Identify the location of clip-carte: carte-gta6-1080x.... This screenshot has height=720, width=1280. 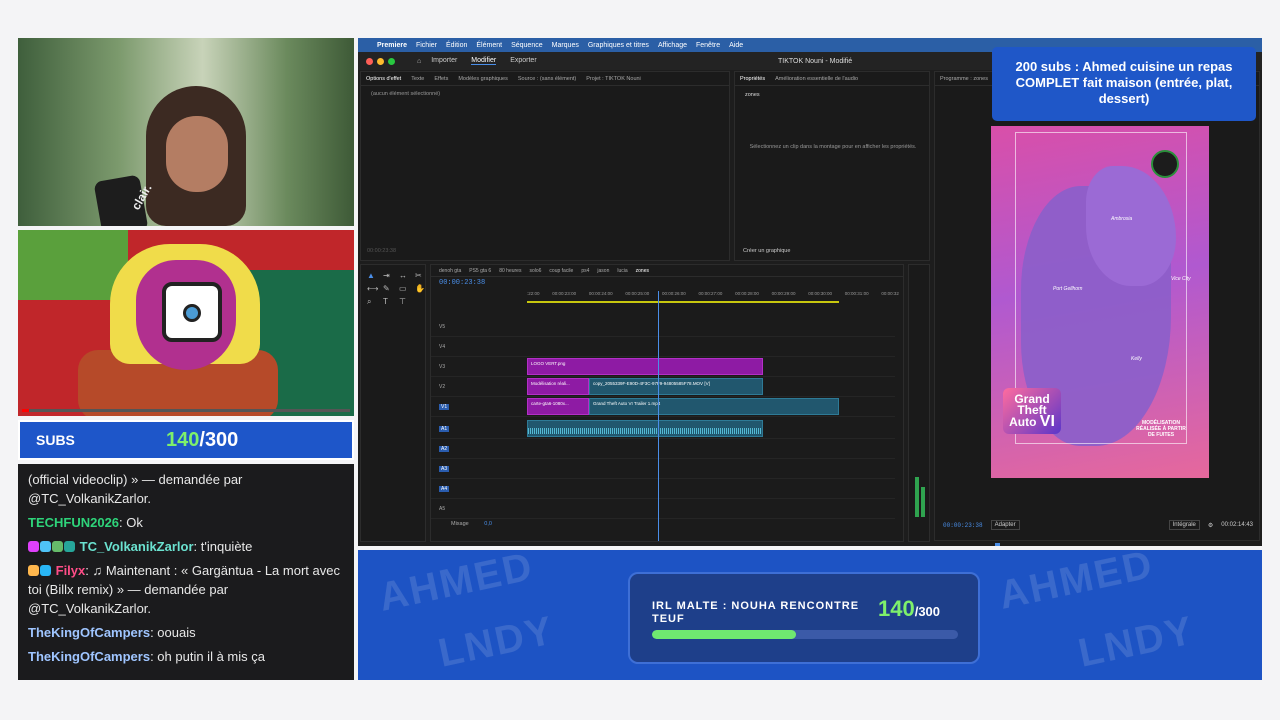
(558, 406).